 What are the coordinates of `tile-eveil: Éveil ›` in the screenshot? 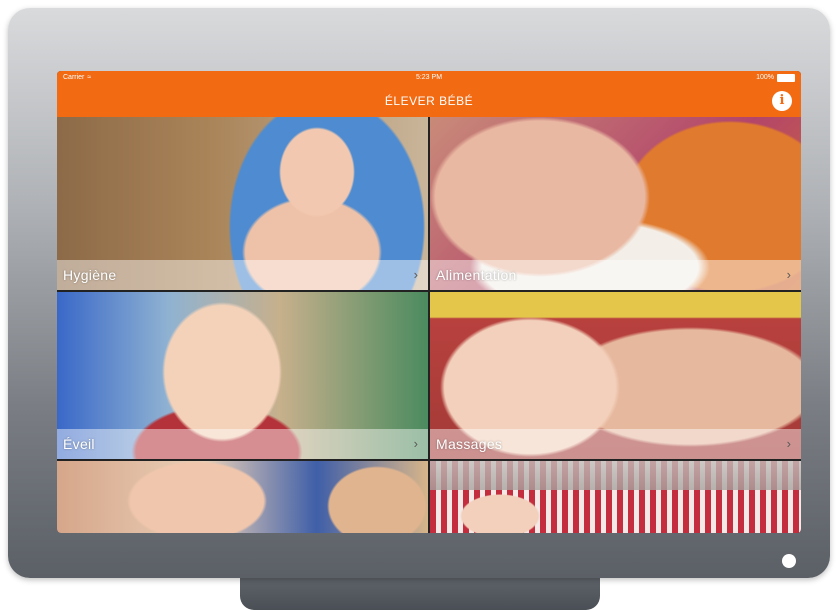 It's located at (242, 375).